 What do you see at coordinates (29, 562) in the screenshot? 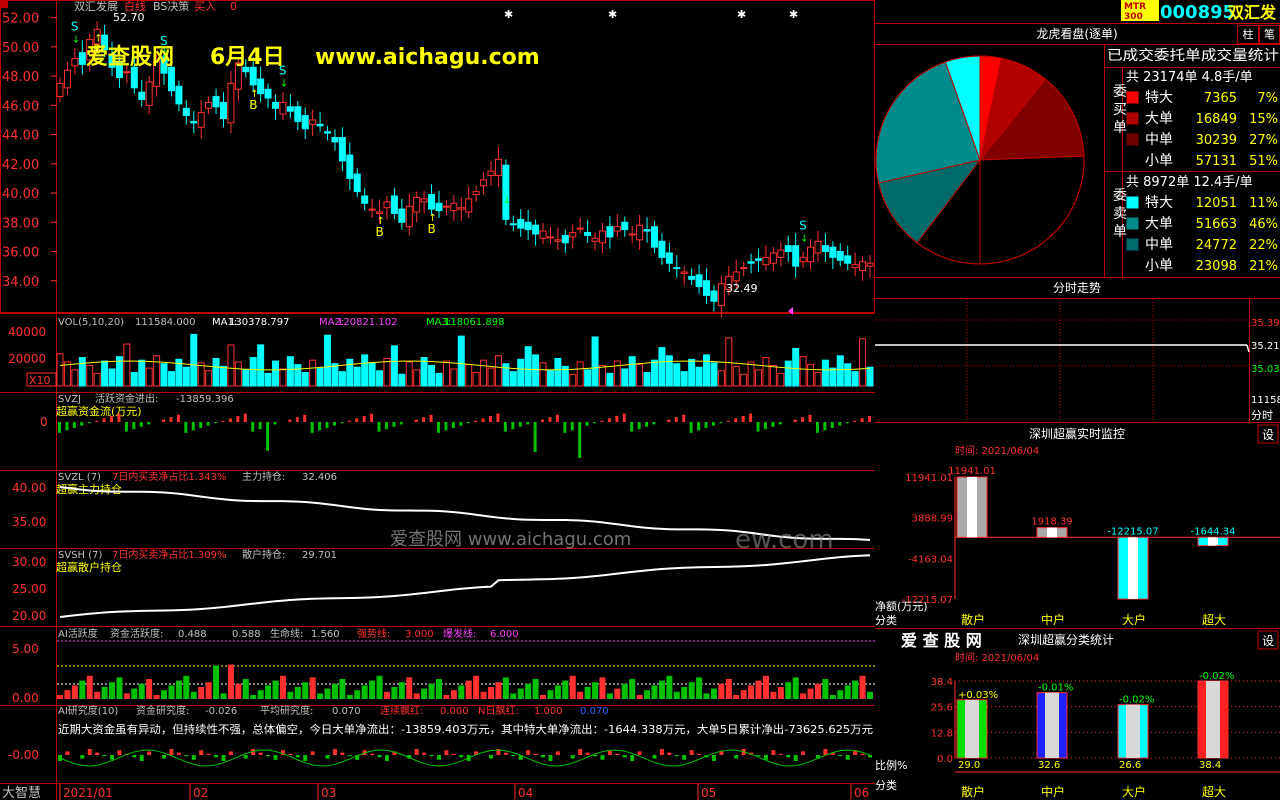
I see `svsh-tick-30: 30.00` at bounding box center [29, 562].